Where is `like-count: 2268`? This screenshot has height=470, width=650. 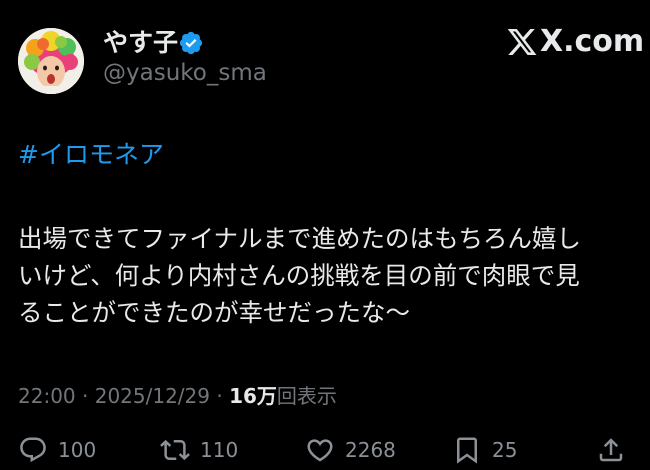 like-count: 2268 is located at coordinates (370, 450).